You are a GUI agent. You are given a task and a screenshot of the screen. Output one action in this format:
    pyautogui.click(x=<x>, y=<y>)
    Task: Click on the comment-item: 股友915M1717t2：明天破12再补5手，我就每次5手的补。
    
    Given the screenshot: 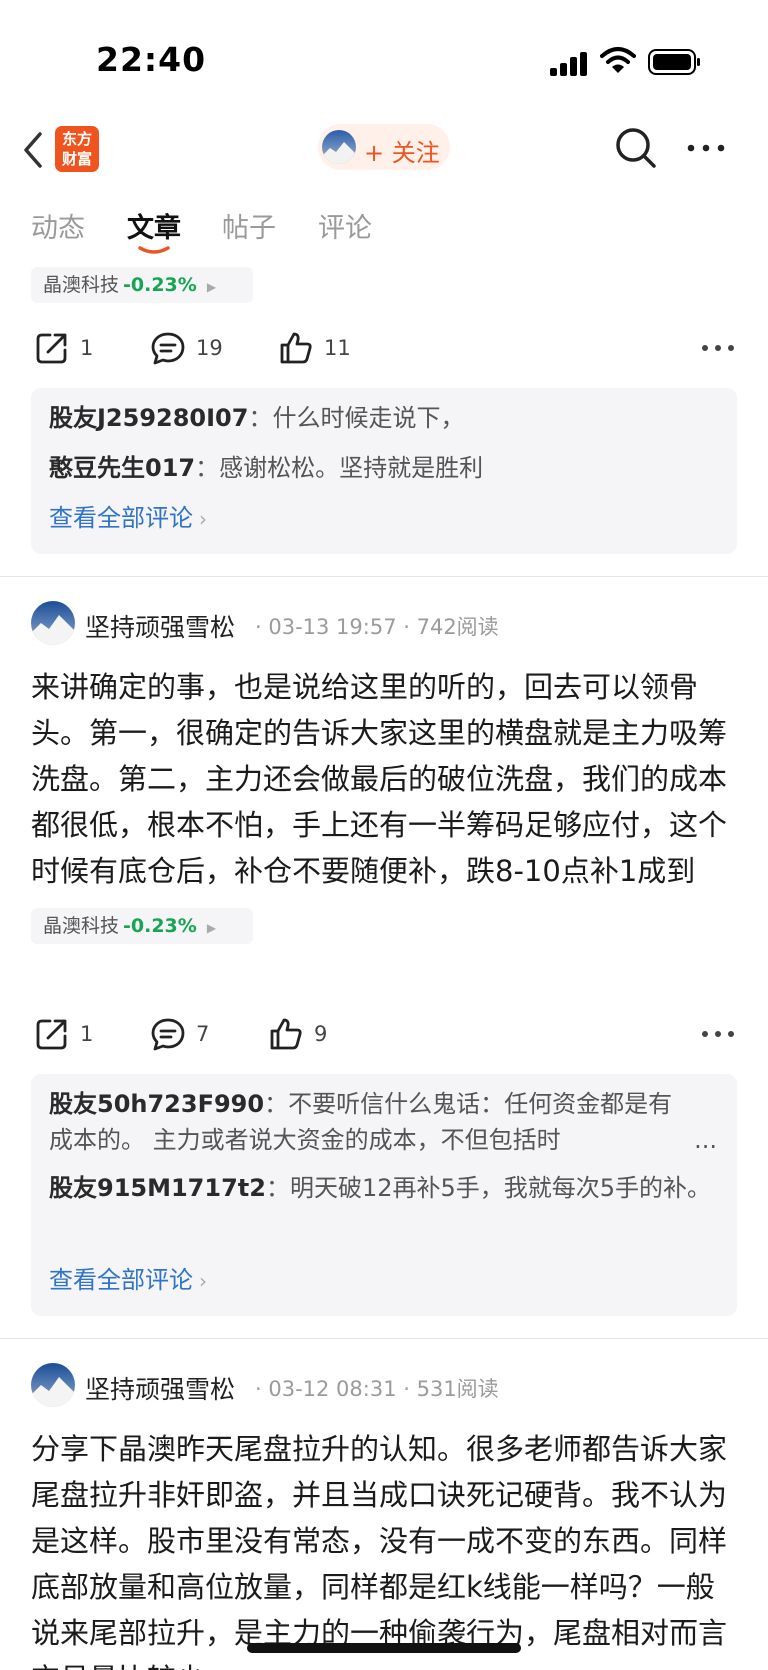 What is the action you would take?
    pyautogui.click(x=384, y=1188)
    